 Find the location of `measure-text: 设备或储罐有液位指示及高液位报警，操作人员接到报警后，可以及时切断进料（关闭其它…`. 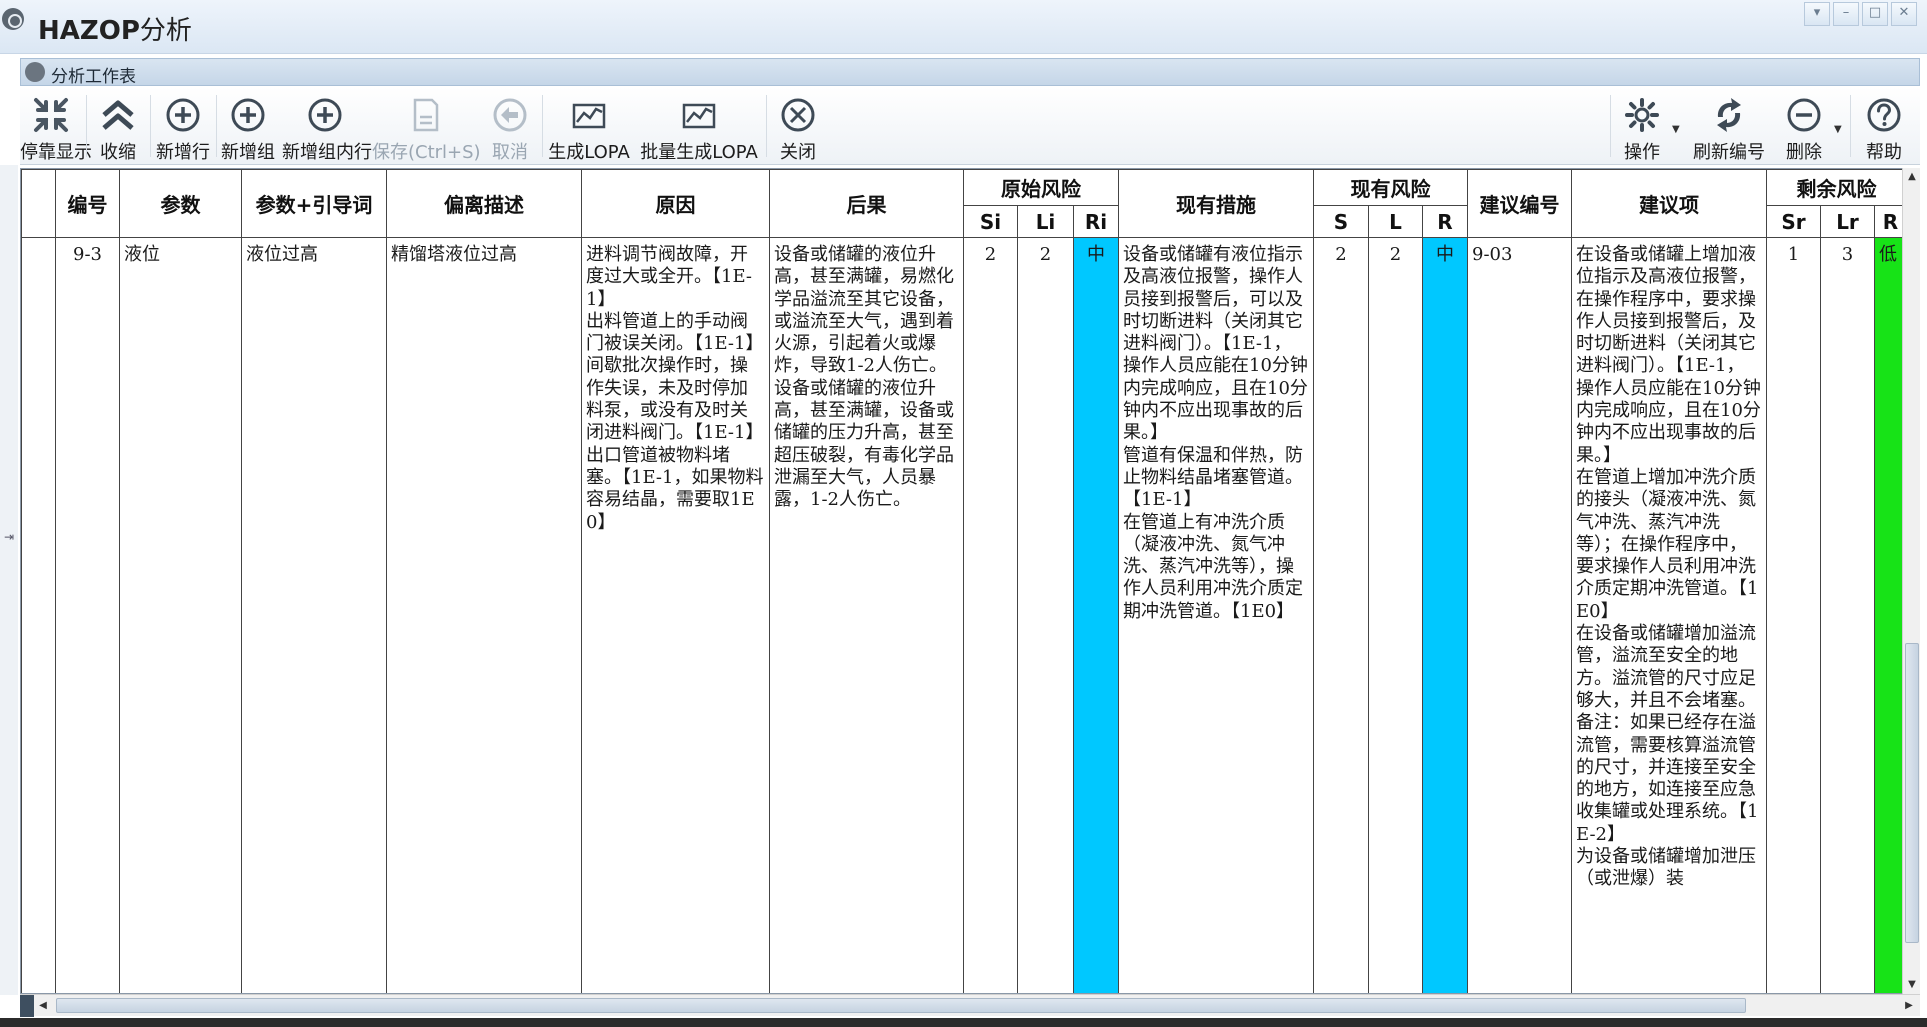

measure-text: 设备或储罐有液位指示及高液位报警，操作人员接到报警后，可以及时切断进料（关闭其它… is located at coordinates (1215, 344).